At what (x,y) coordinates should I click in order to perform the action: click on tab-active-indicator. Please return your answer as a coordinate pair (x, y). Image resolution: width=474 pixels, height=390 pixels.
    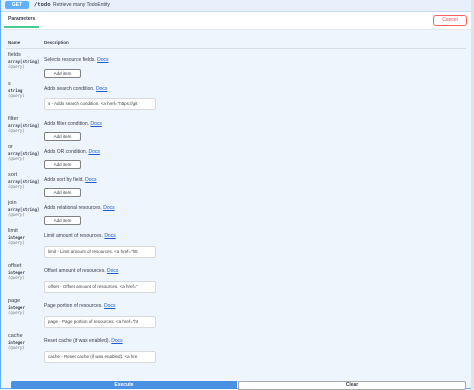
    Looking at the image, I should click on (21, 27).